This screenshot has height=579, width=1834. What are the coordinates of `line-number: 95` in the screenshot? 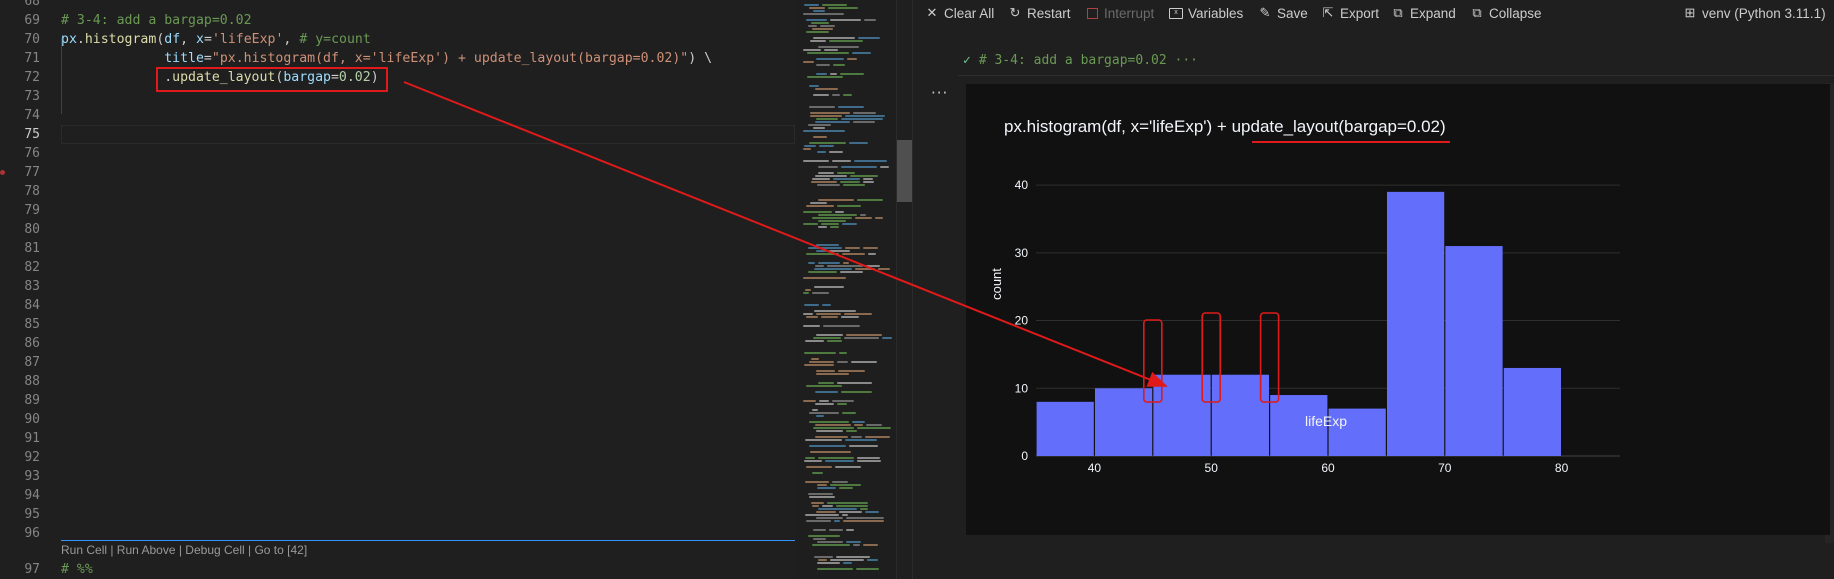 It's located at (32, 514).